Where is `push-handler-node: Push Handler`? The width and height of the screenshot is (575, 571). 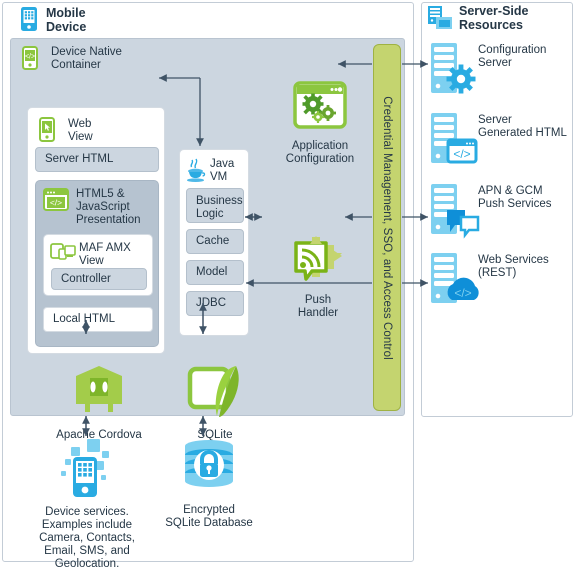
push-handler-node: Push Handler is located at coordinates (318, 277).